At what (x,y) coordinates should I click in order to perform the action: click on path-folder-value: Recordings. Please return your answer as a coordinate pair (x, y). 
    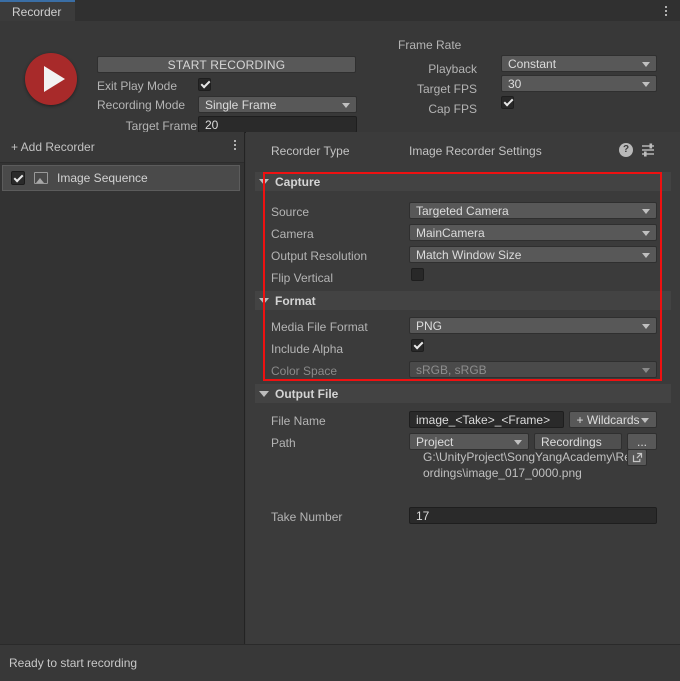
    Looking at the image, I should click on (571, 441).